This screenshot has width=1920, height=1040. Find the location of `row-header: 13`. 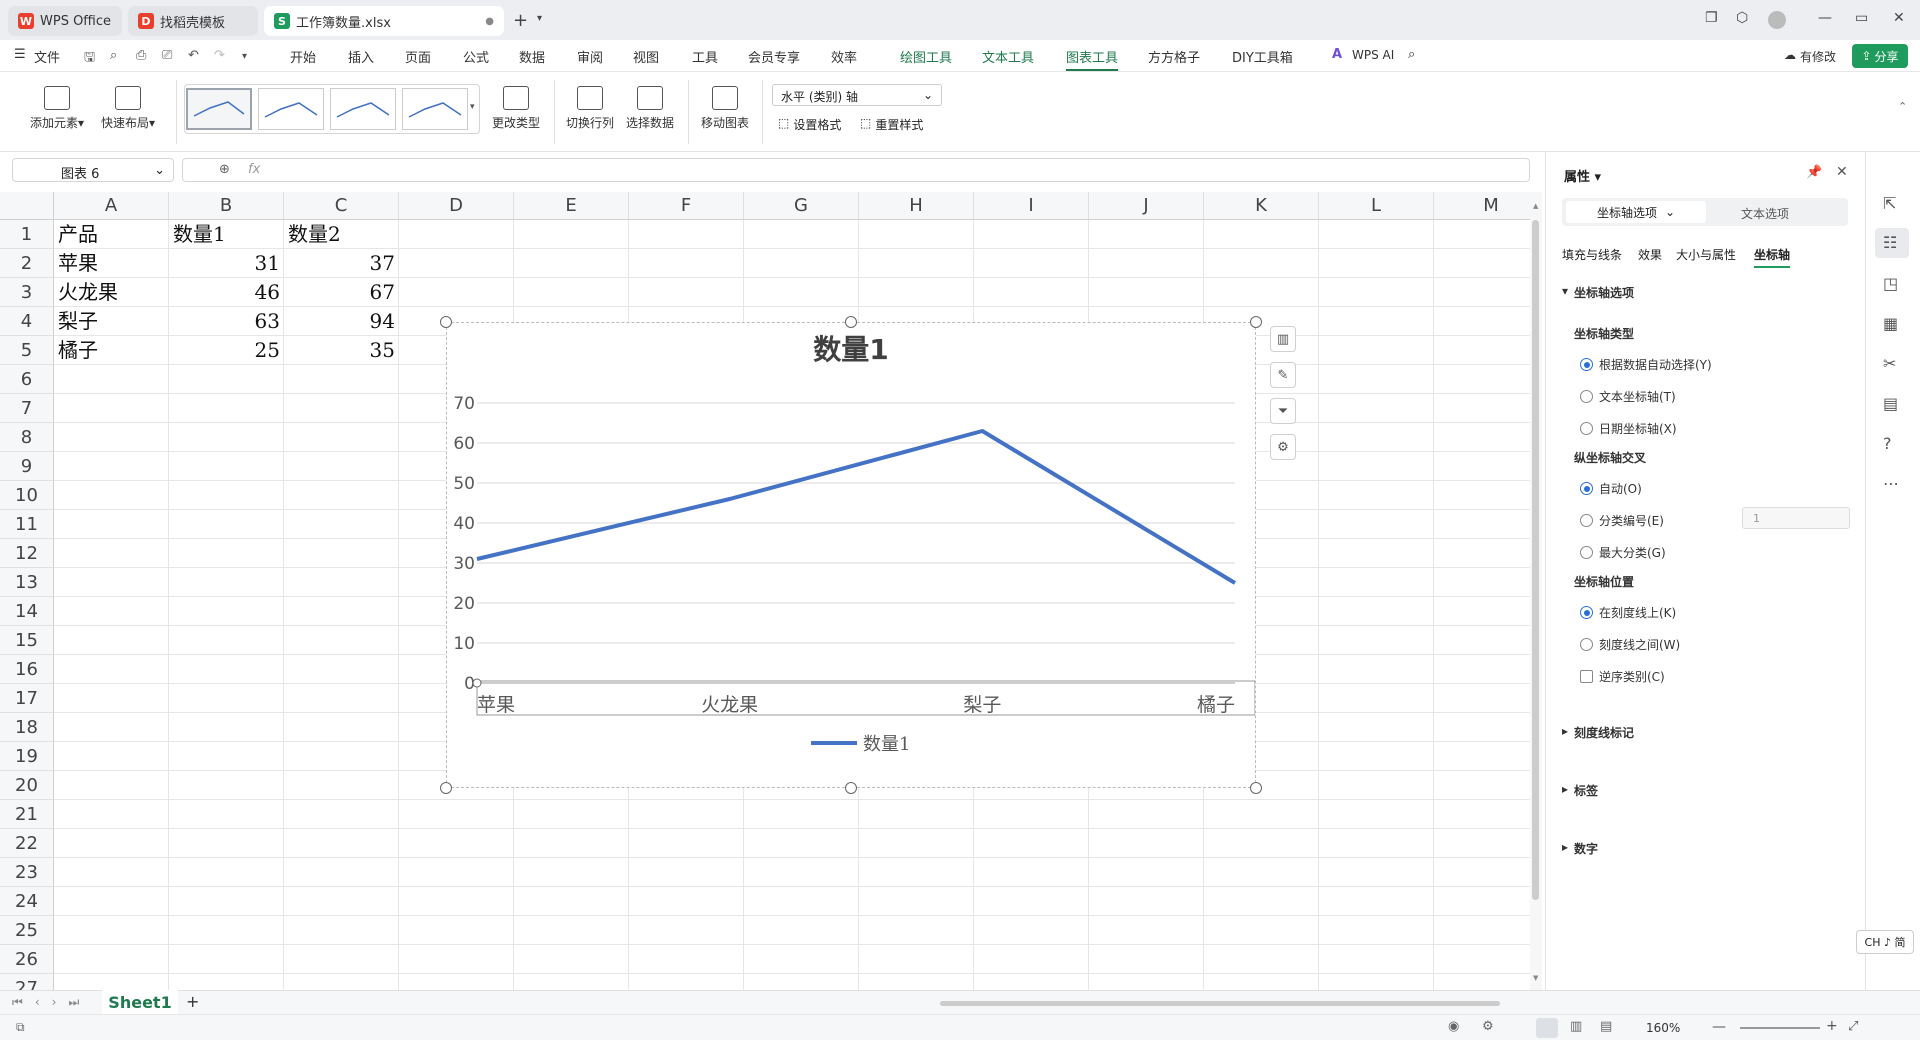

row-header: 13 is located at coordinates (27, 582).